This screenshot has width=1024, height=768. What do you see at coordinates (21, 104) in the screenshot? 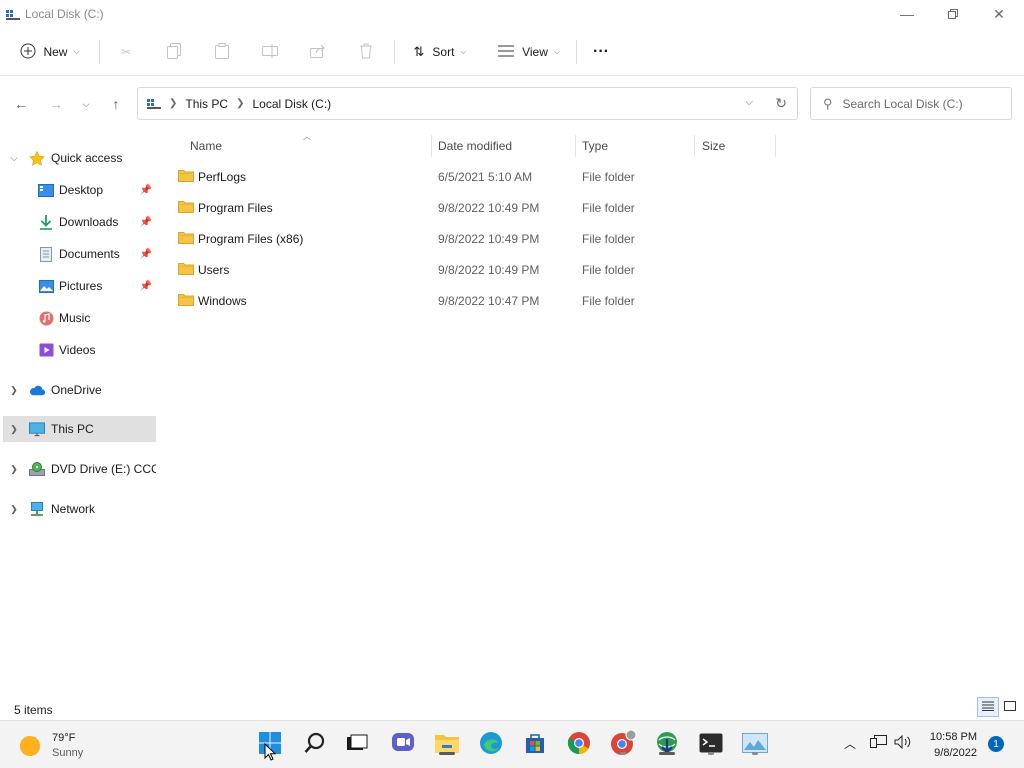
I see `back-button: ←` at bounding box center [21, 104].